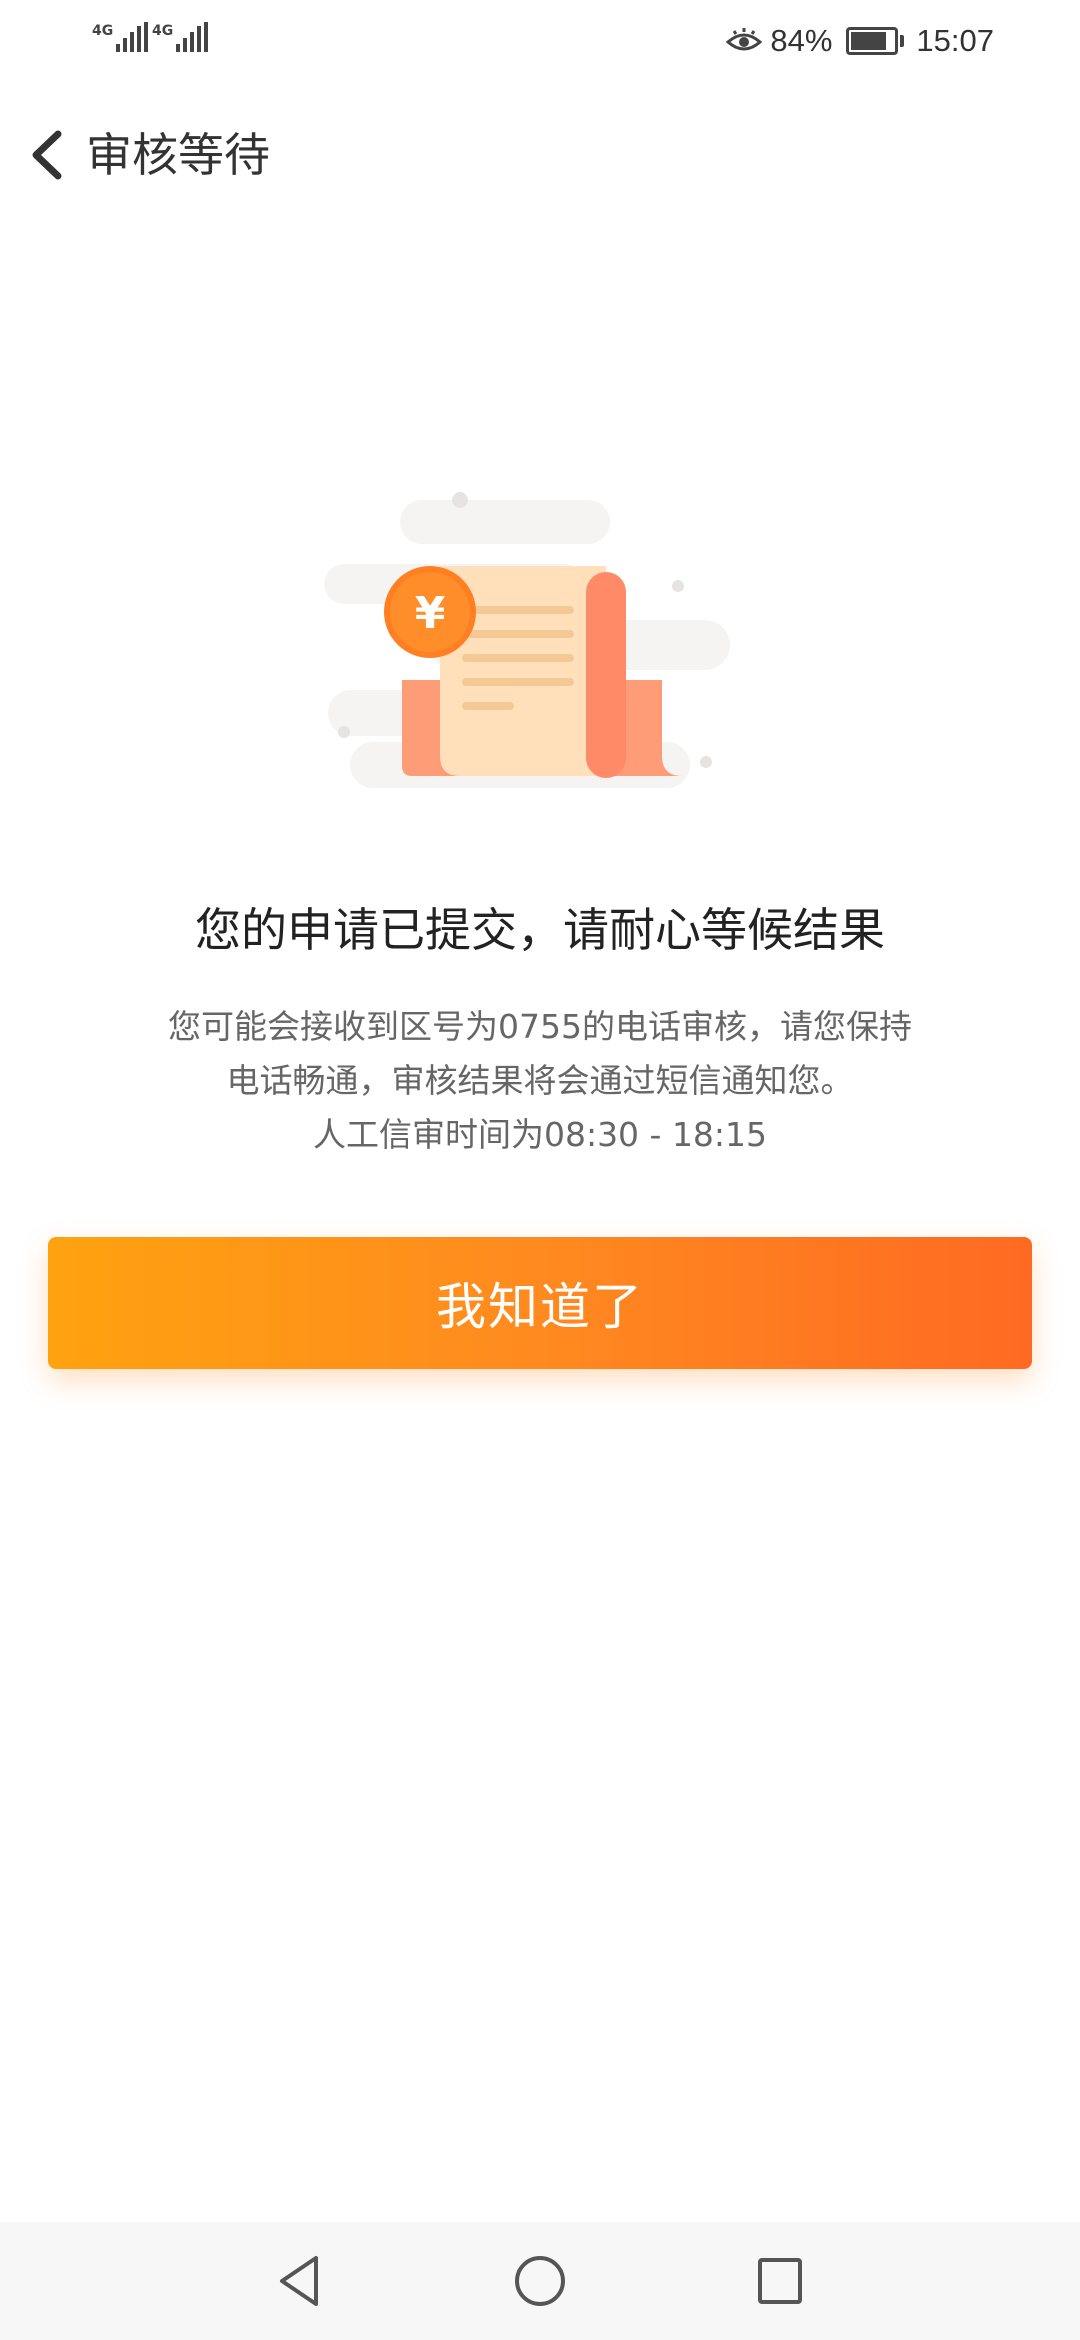  What do you see at coordinates (744, 39) in the screenshot?
I see `eye-comfort-icon` at bounding box center [744, 39].